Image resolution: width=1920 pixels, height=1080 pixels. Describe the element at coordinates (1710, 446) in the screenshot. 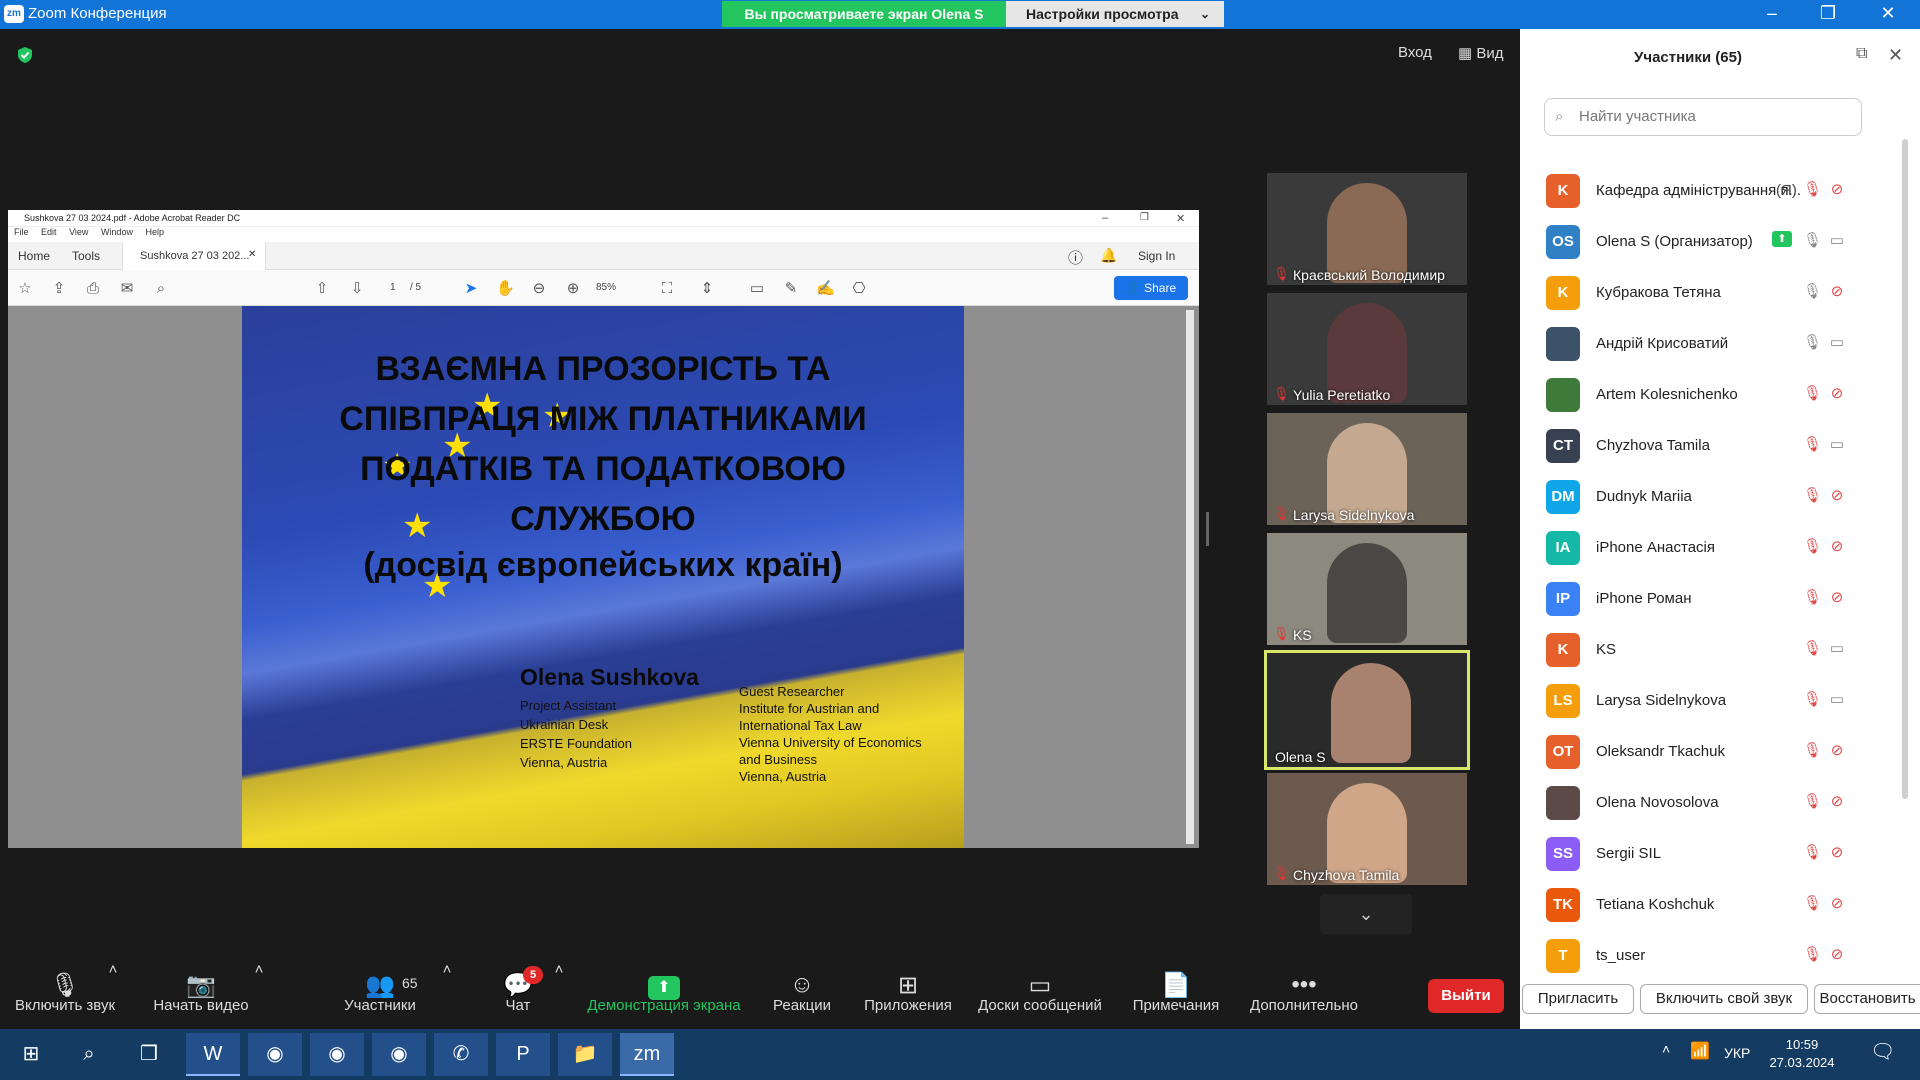

I see `participant-row: CT Chyzhova Tamila 🎙 ▭` at that location.